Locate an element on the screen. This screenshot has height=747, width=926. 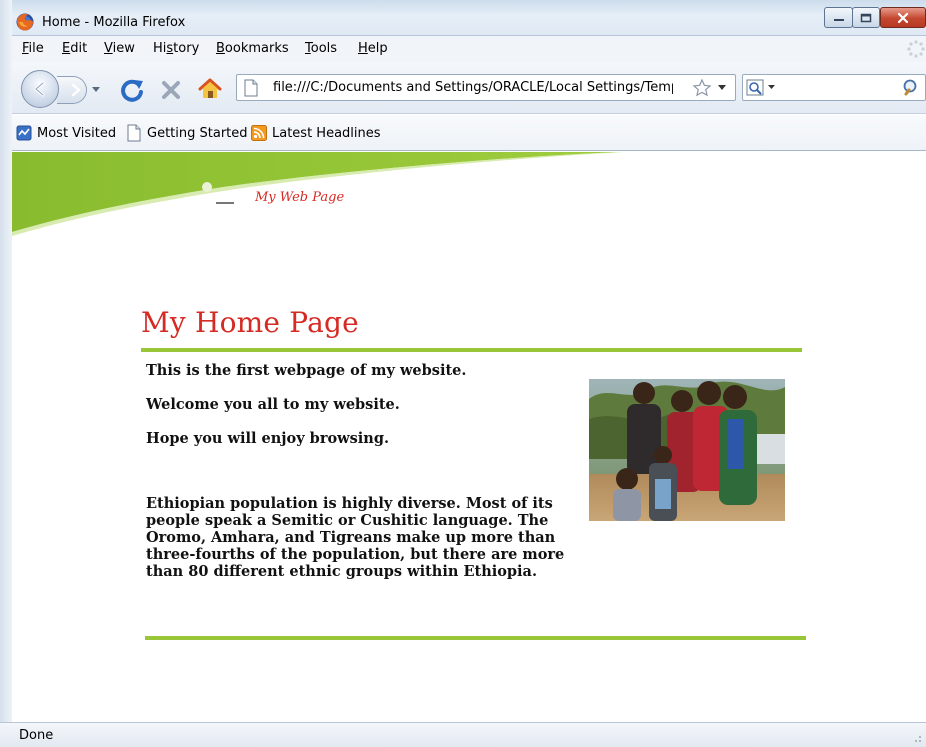
search-input is located at coordinates (841, 88).